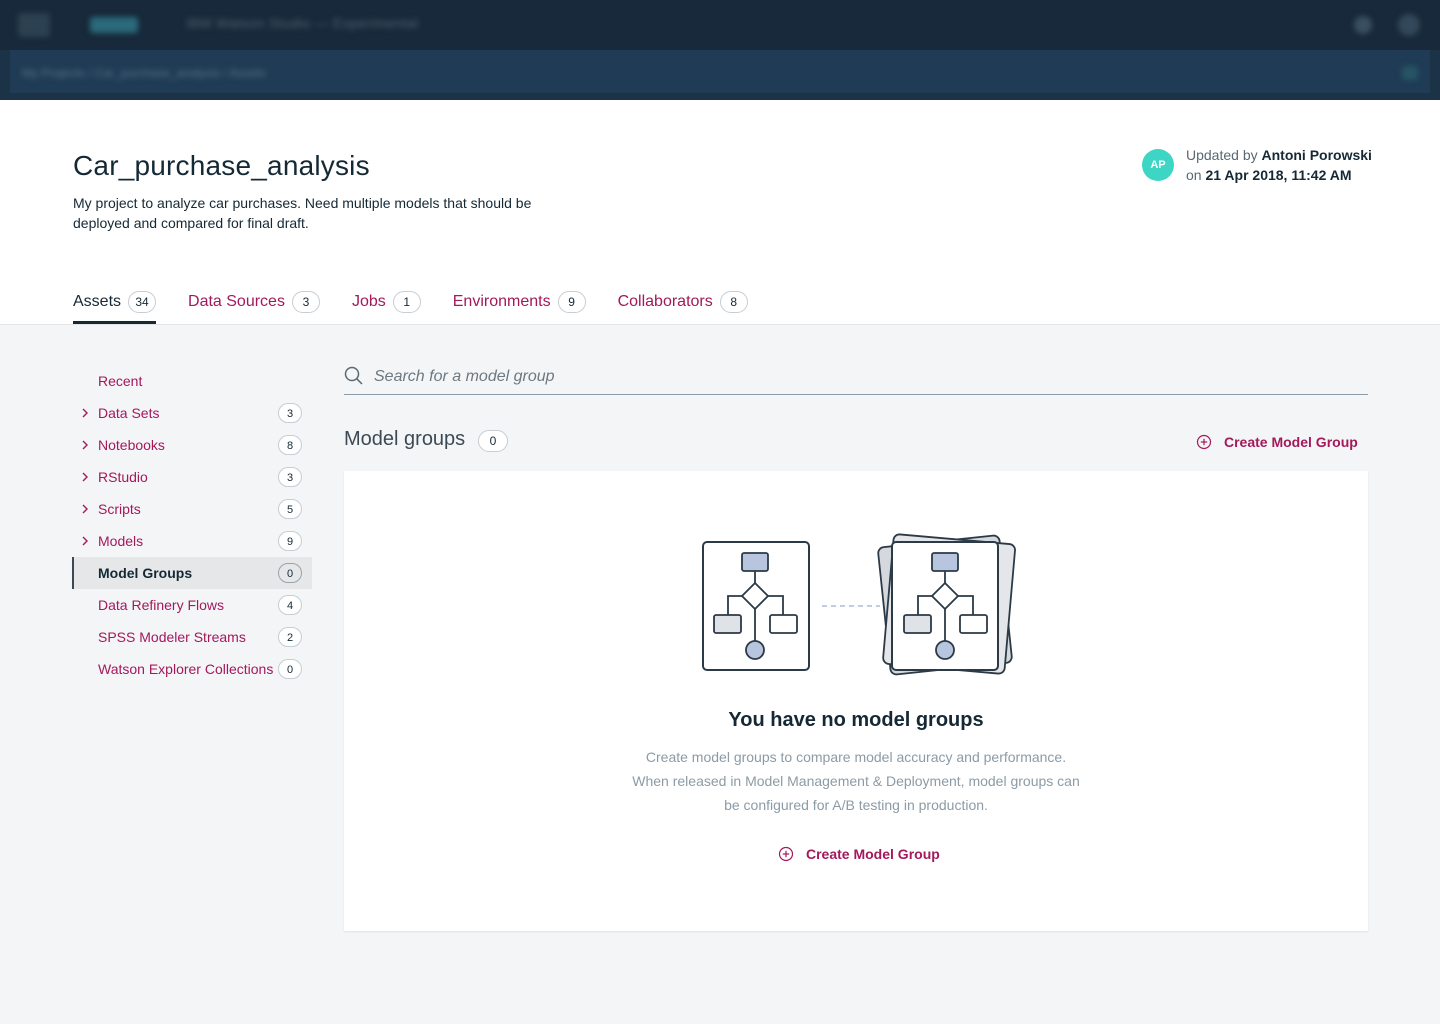  What do you see at coordinates (192, 541) in the screenshot?
I see `sidebar-item-models: Models 9` at bounding box center [192, 541].